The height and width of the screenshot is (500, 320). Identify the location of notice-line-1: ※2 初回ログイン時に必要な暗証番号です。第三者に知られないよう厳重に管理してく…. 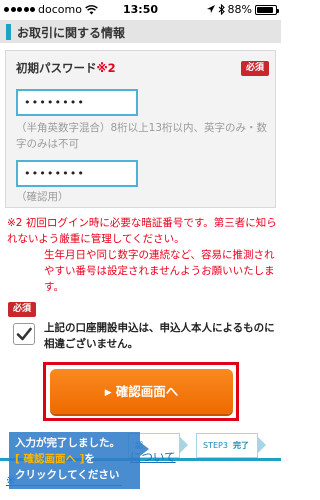
(142, 231).